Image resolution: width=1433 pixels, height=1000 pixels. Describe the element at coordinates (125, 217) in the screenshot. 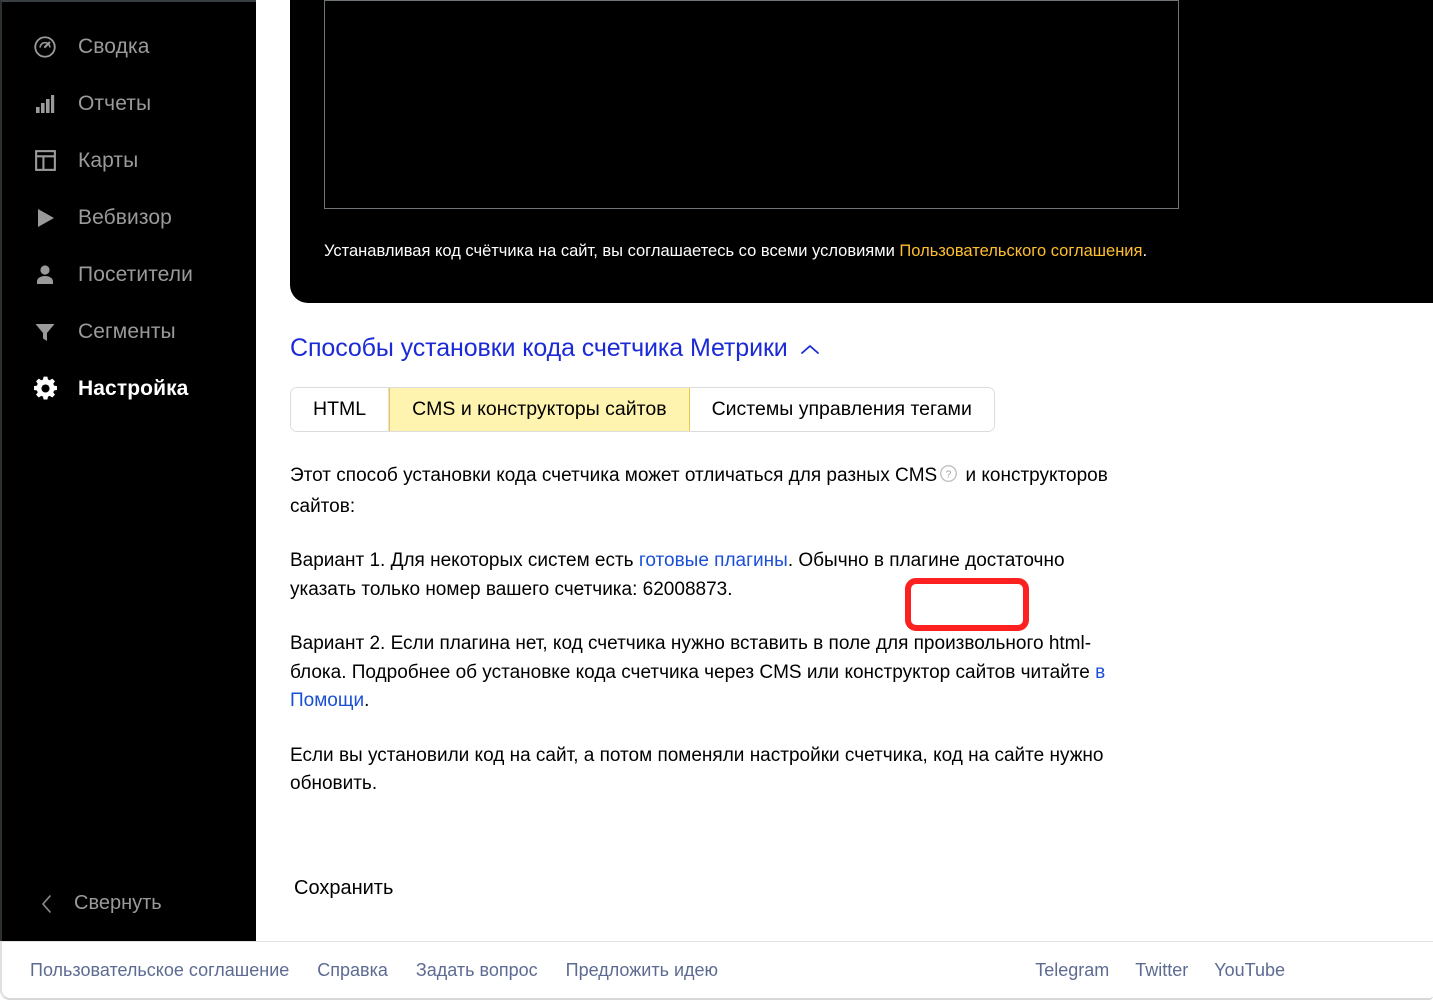

I see `sidebar-item-label: Вебвизор` at that location.